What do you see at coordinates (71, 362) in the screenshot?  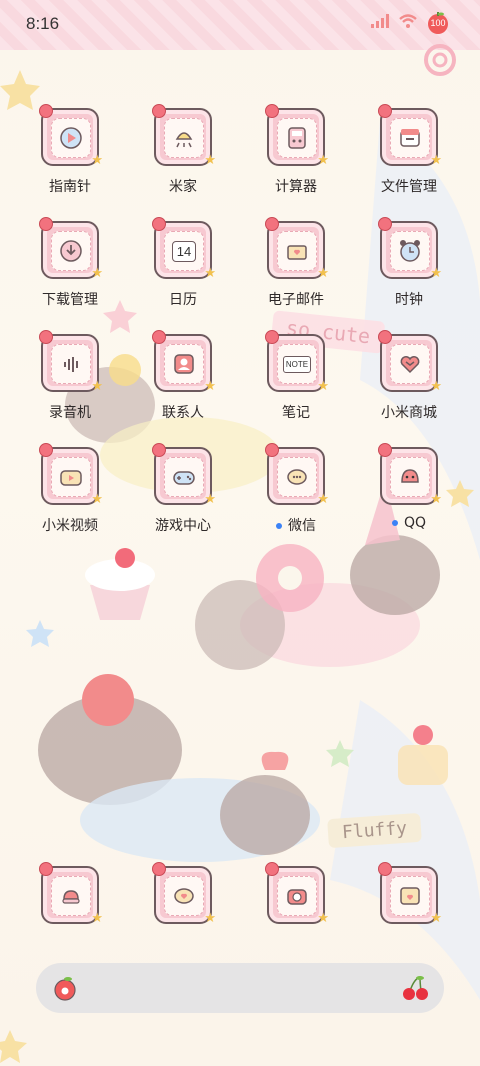 I see `recorder-icon: ★` at bounding box center [71, 362].